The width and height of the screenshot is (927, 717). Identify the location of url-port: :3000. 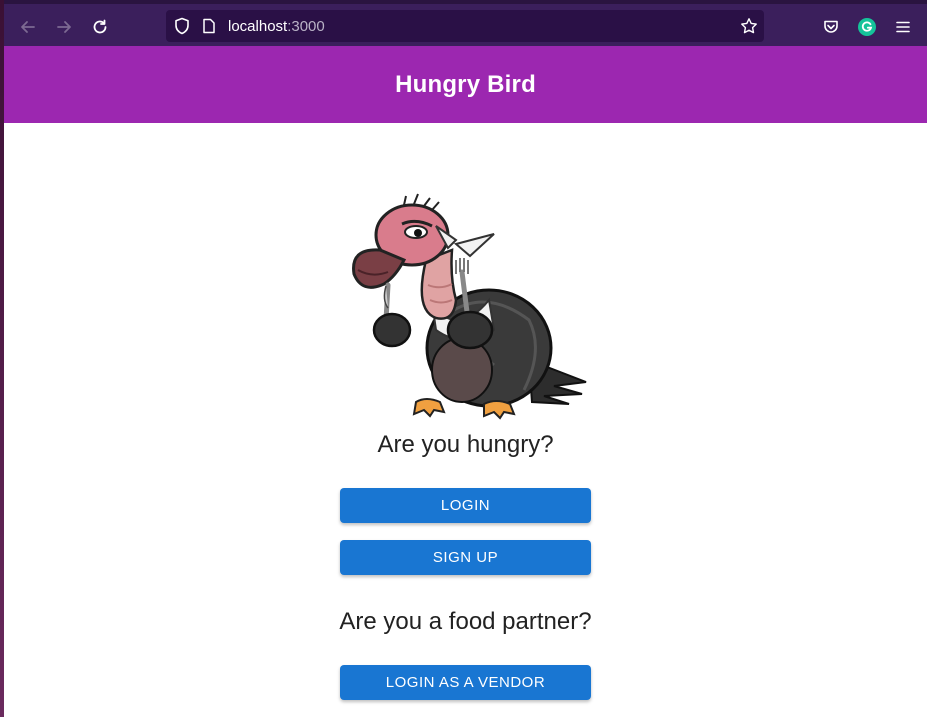
(306, 26).